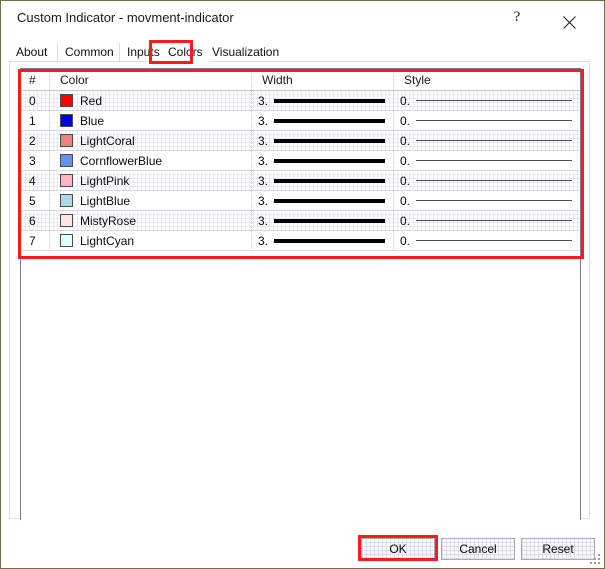  Describe the element at coordinates (107, 240) in the screenshot. I see `color-name: LightCyan` at that location.